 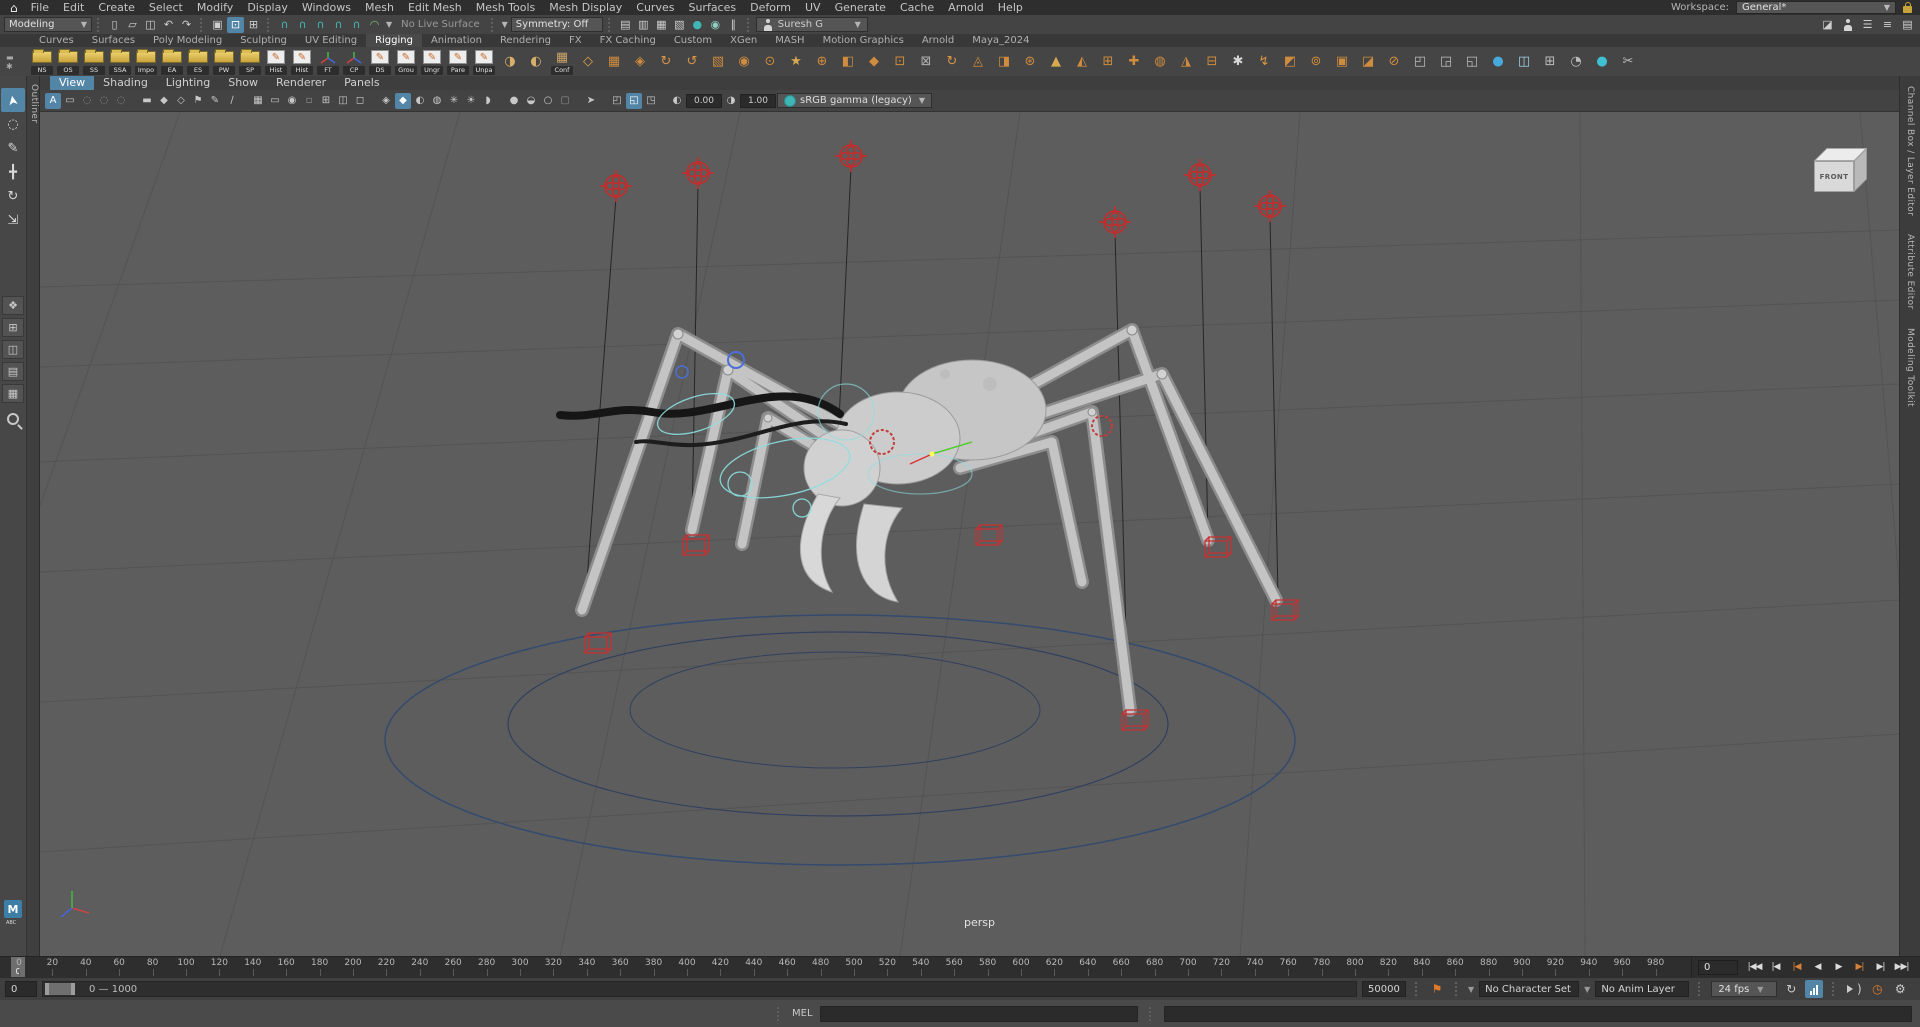 What do you see at coordinates (1791, 989) in the screenshot?
I see `playback-loop-icon: ↻` at bounding box center [1791, 989].